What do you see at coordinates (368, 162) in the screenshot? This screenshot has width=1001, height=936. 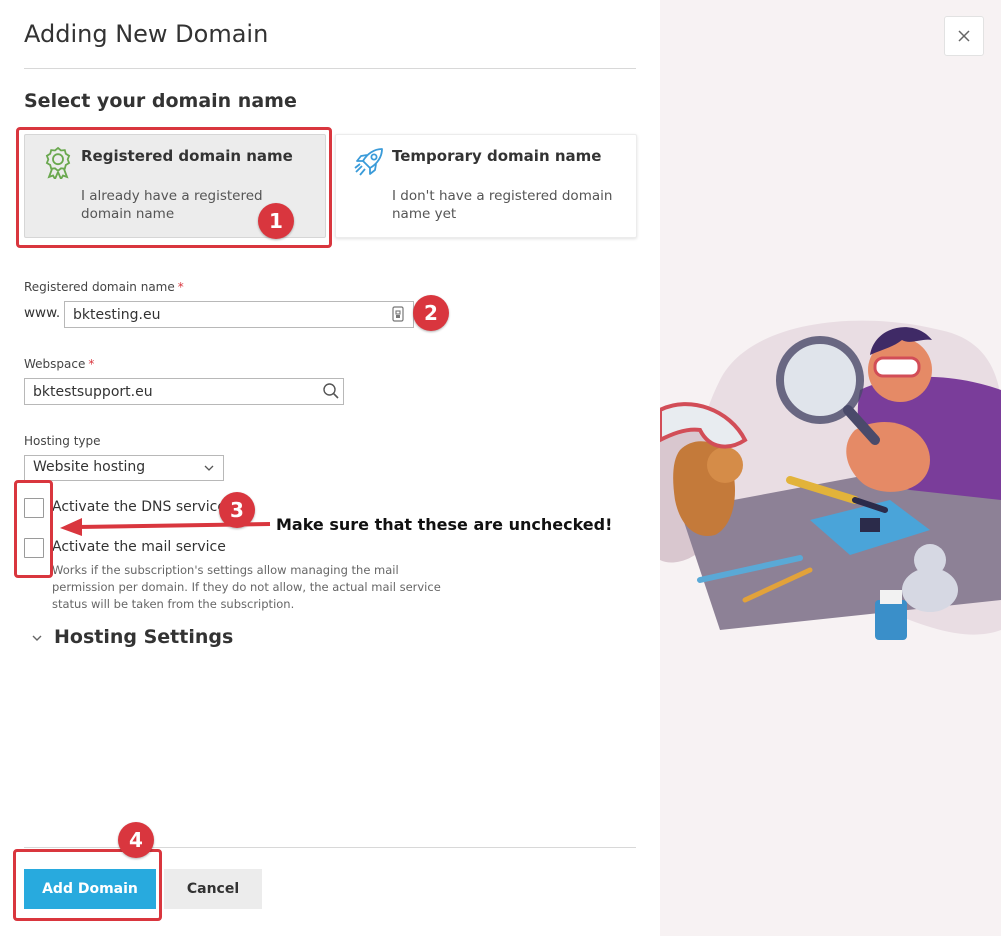 I see `rocket-icon` at bounding box center [368, 162].